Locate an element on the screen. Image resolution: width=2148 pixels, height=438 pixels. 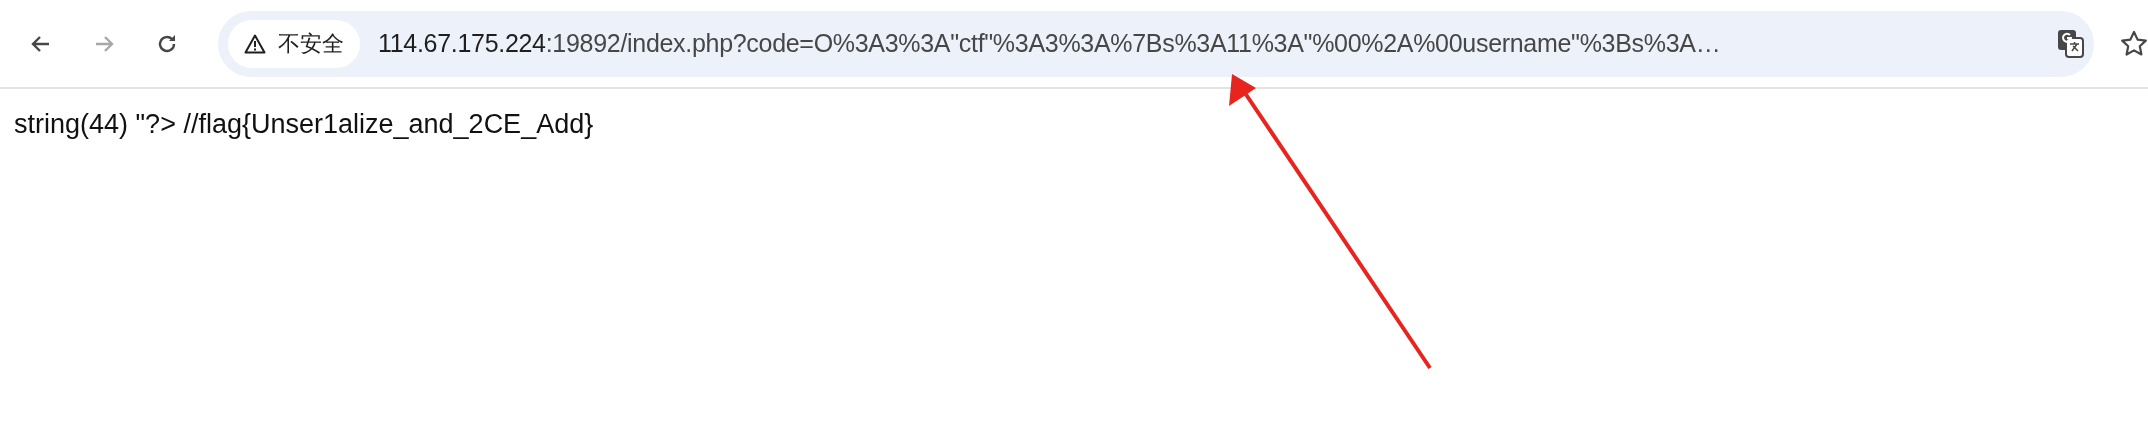
translate-icon is located at coordinates (2071, 43).